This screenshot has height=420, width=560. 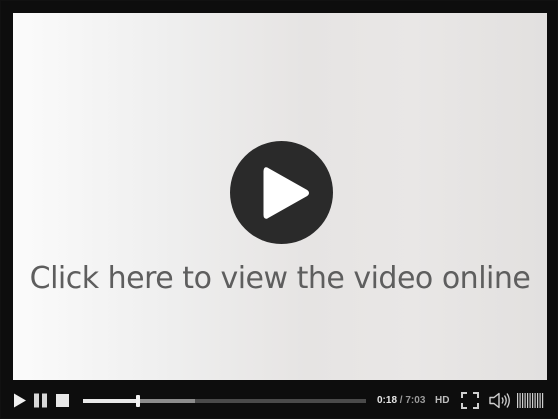 I want to click on volume-button, so click(x=500, y=403).